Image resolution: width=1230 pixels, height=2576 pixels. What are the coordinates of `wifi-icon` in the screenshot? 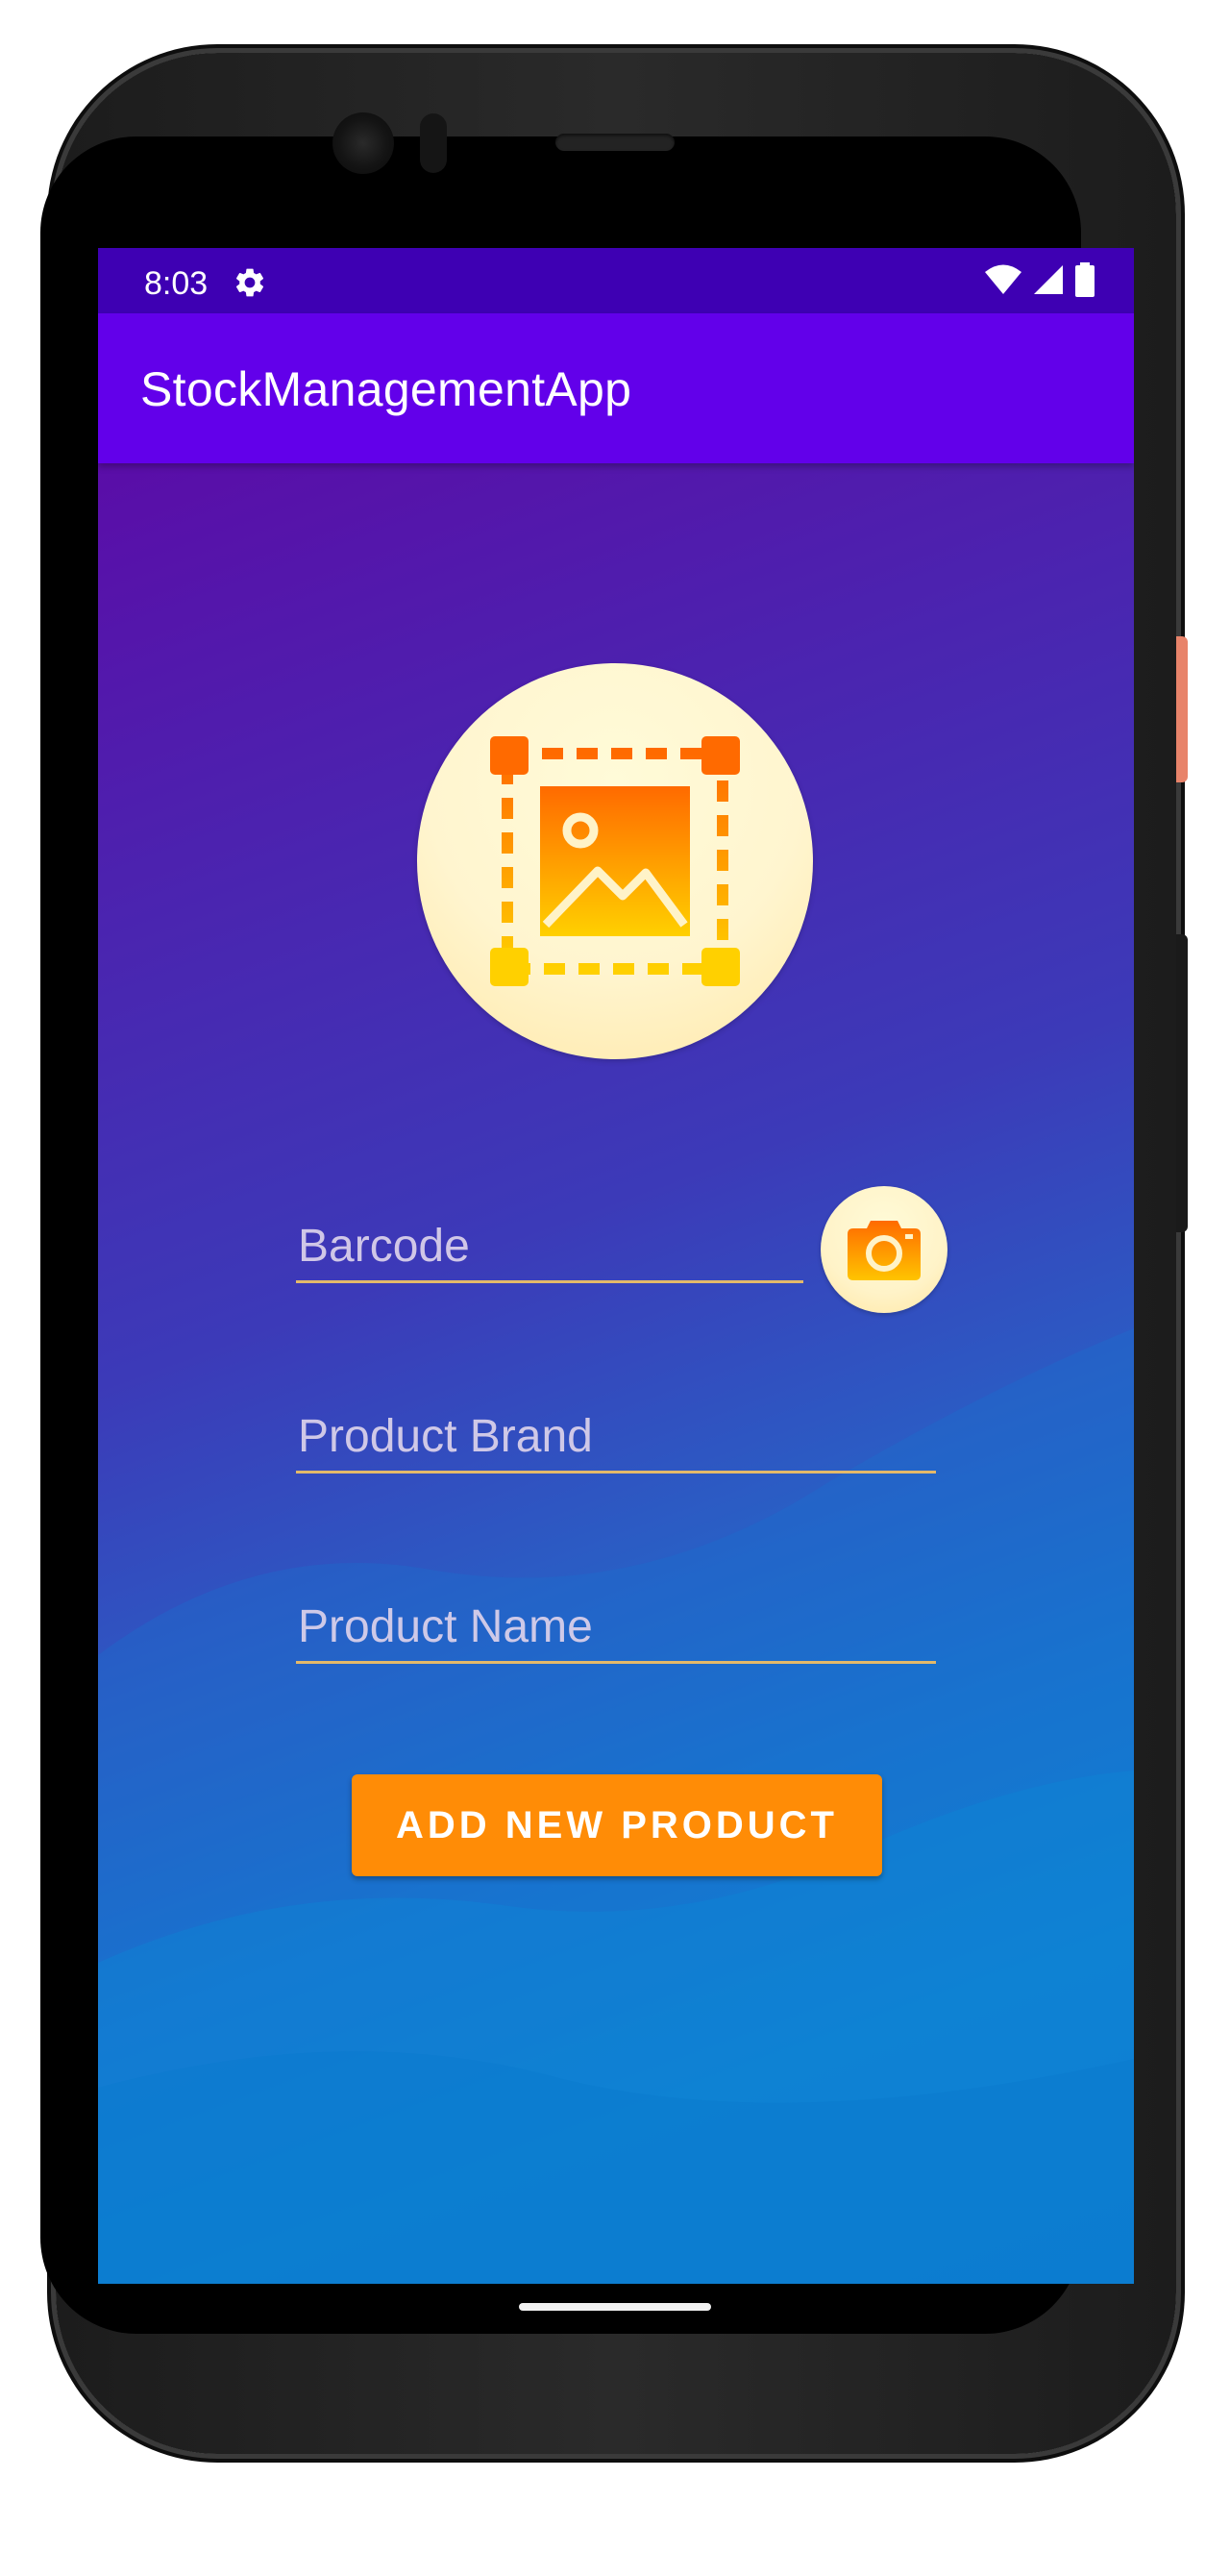 It's located at (1003, 281).